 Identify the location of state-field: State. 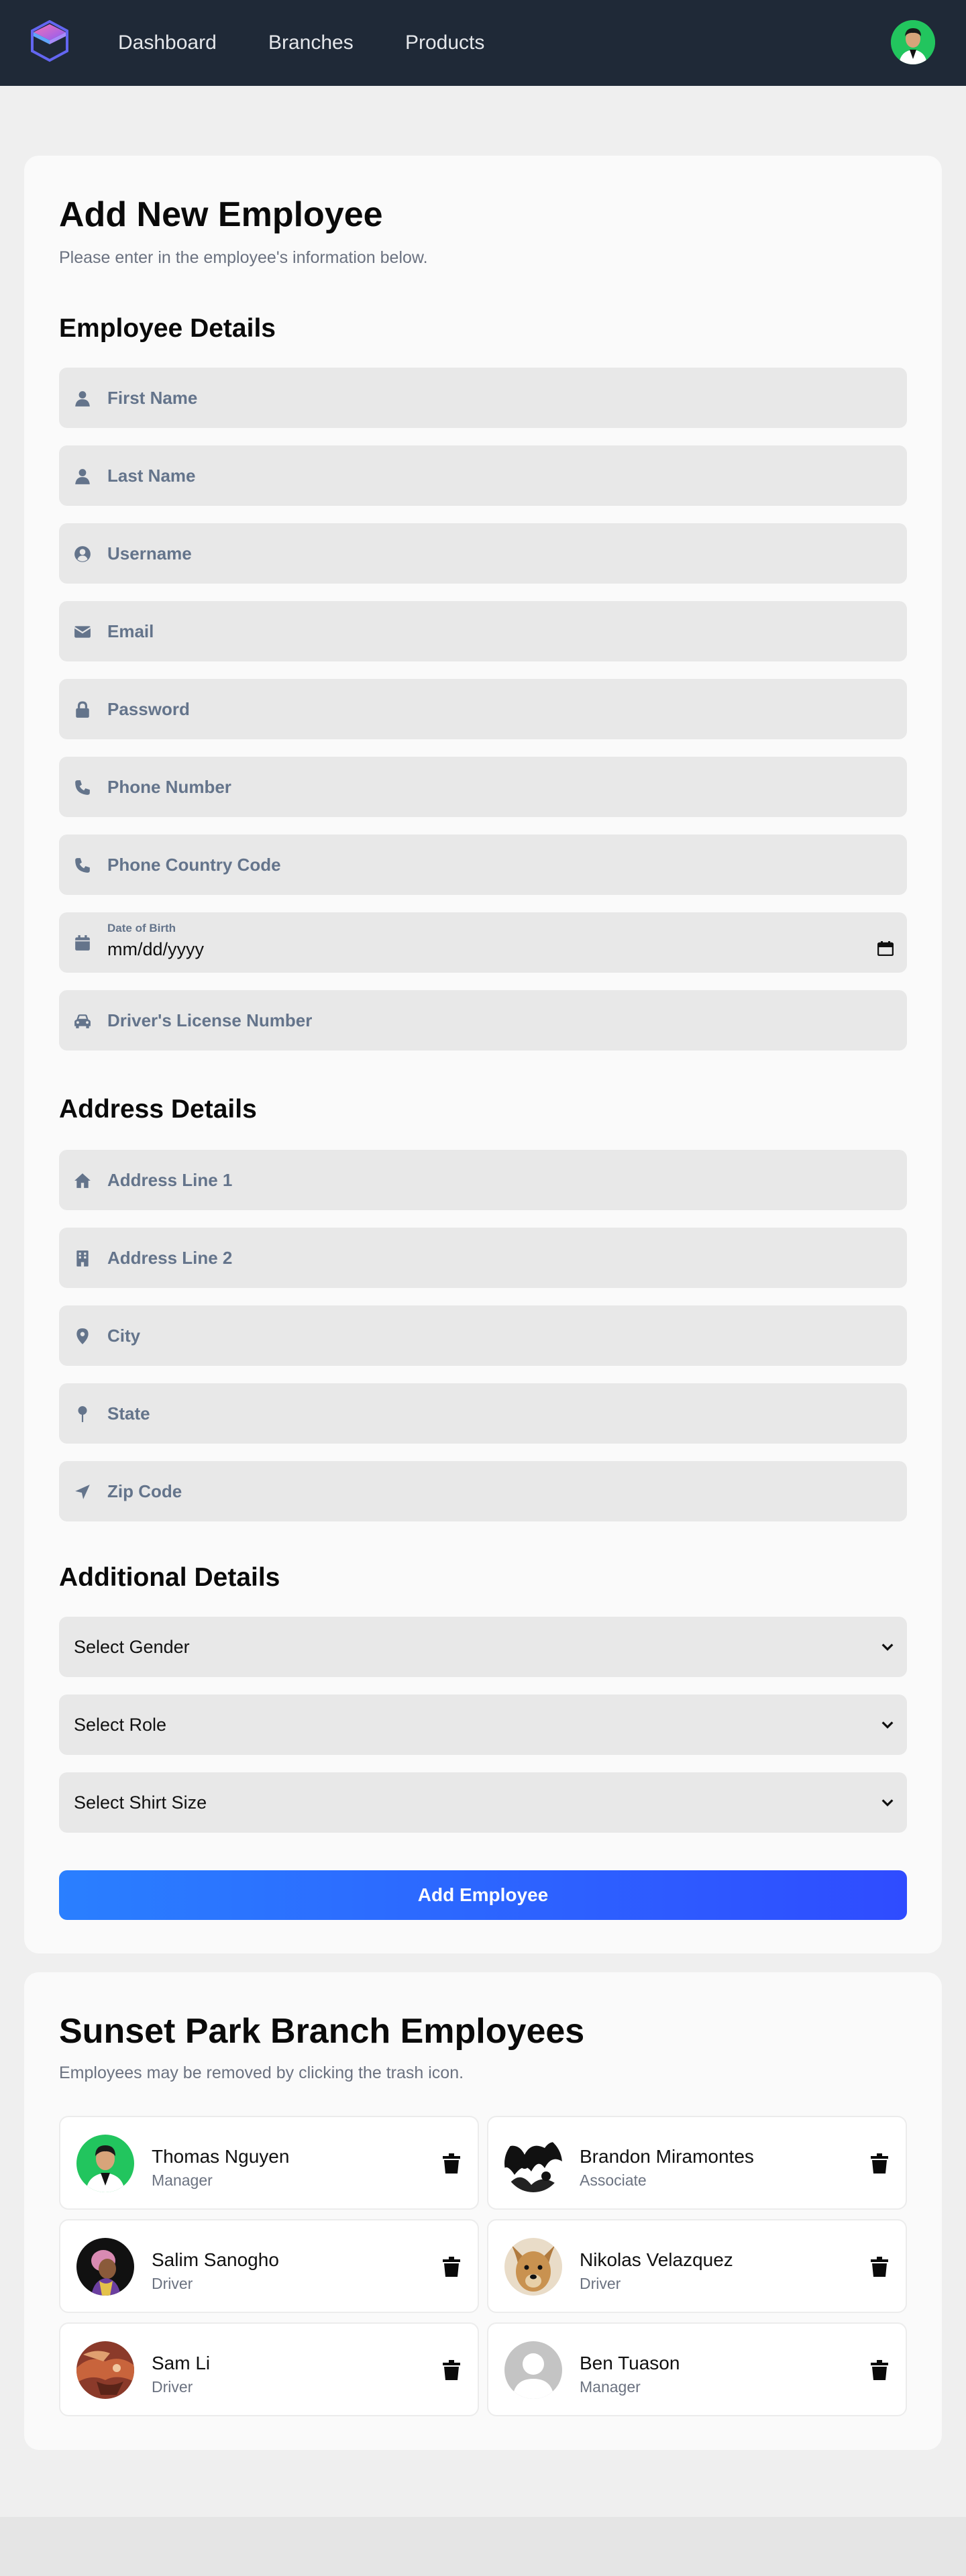
(483, 1413).